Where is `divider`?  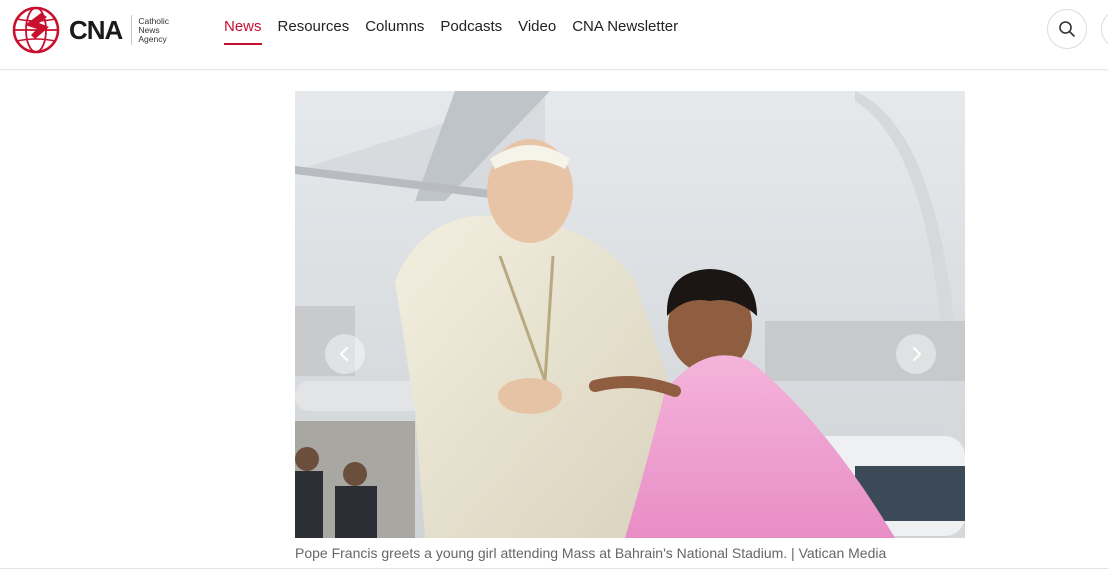 divider is located at coordinates (554, 568).